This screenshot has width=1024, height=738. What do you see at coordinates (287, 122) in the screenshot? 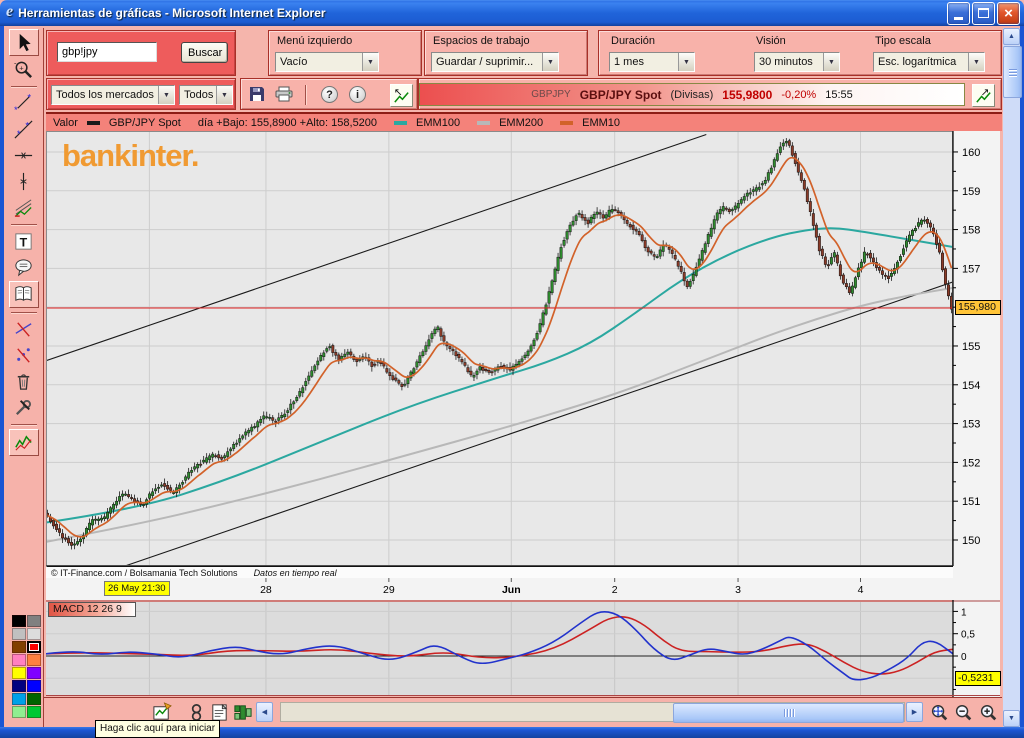
I see `legend-range: día +Bajo: 155,8900 +Alto: 158,5200` at bounding box center [287, 122].